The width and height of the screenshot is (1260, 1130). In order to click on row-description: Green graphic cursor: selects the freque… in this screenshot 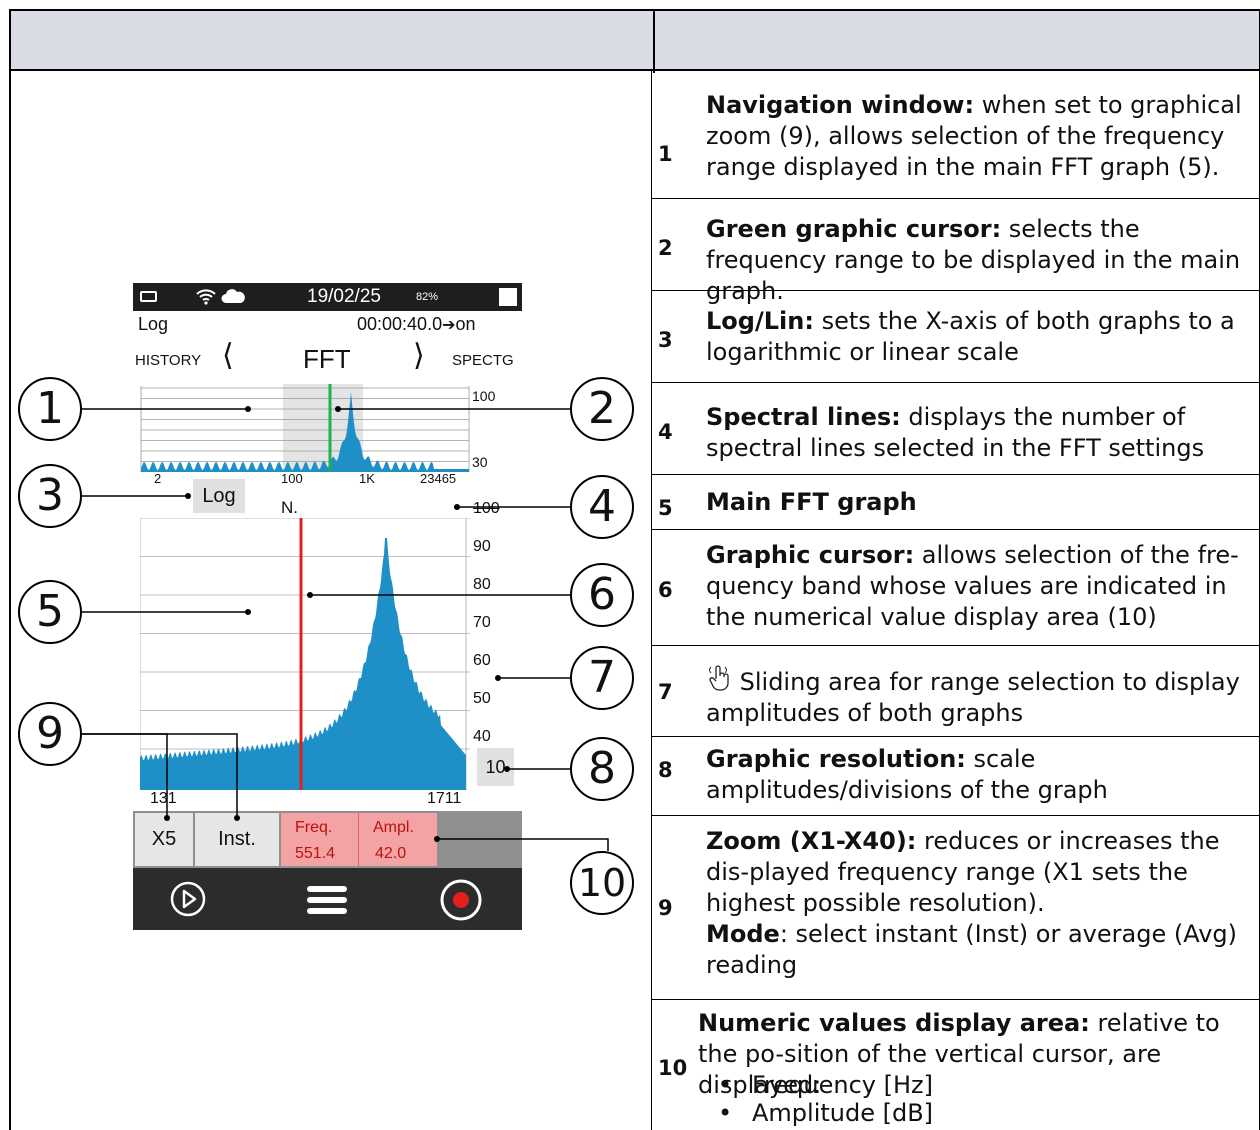, I will do `click(973, 260)`.